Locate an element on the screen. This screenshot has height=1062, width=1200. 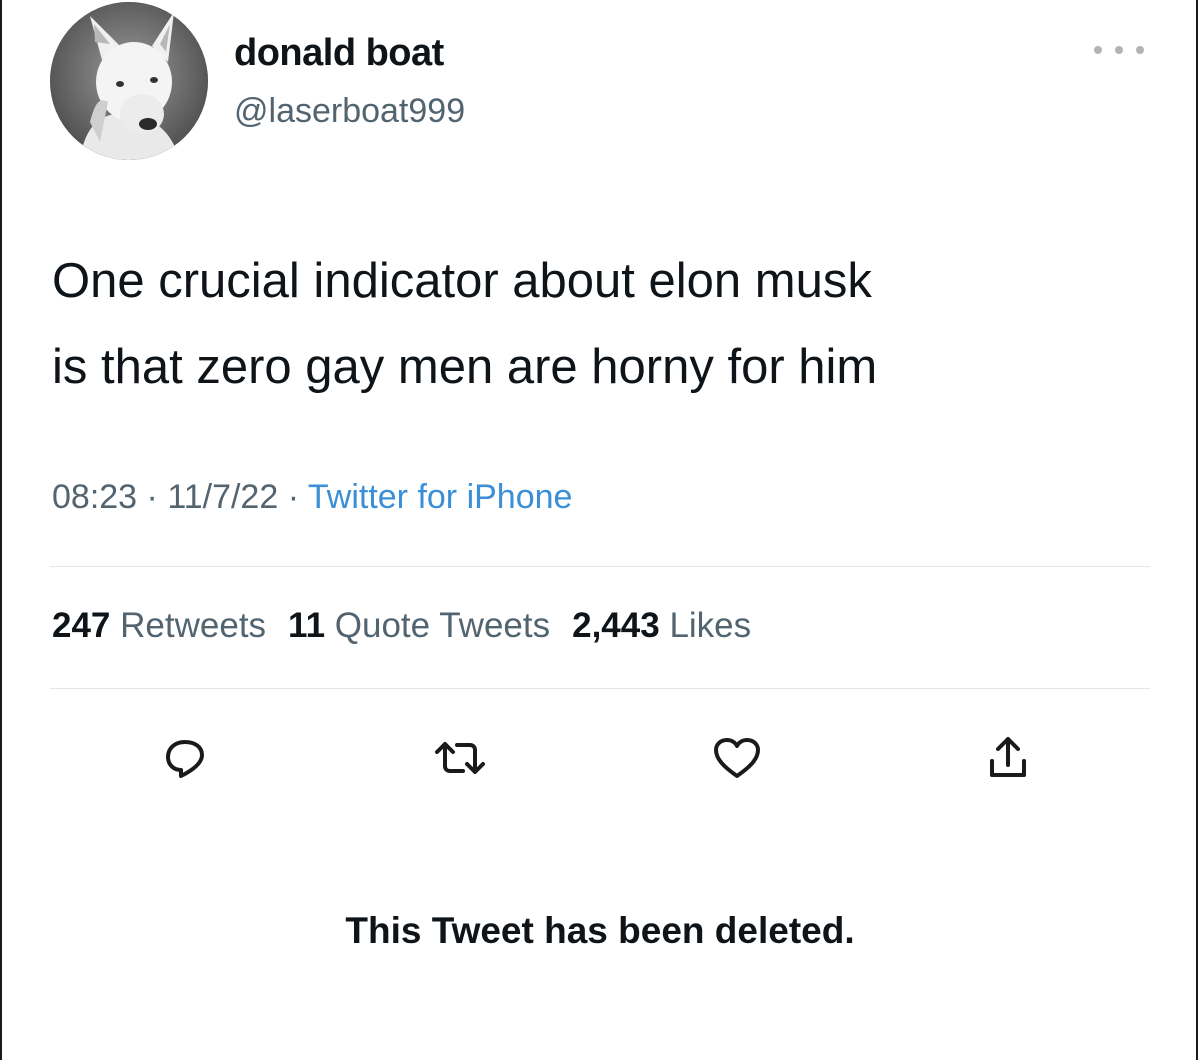
retweets-count: 247 is located at coordinates (81, 625).